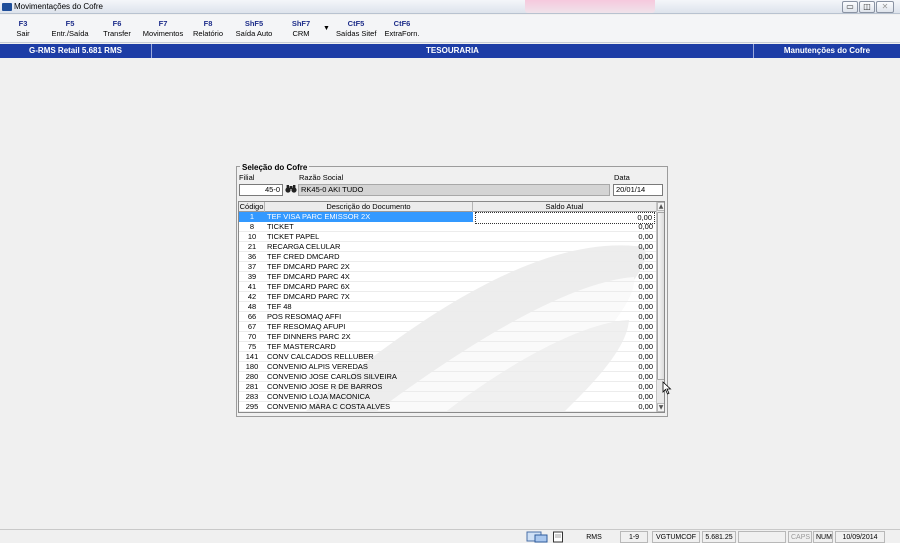 The width and height of the screenshot is (900, 543). What do you see at coordinates (447, 227) in the screenshot?
I see `table-row: 8 TICKET 0,00` at bounding box center [447, 227].